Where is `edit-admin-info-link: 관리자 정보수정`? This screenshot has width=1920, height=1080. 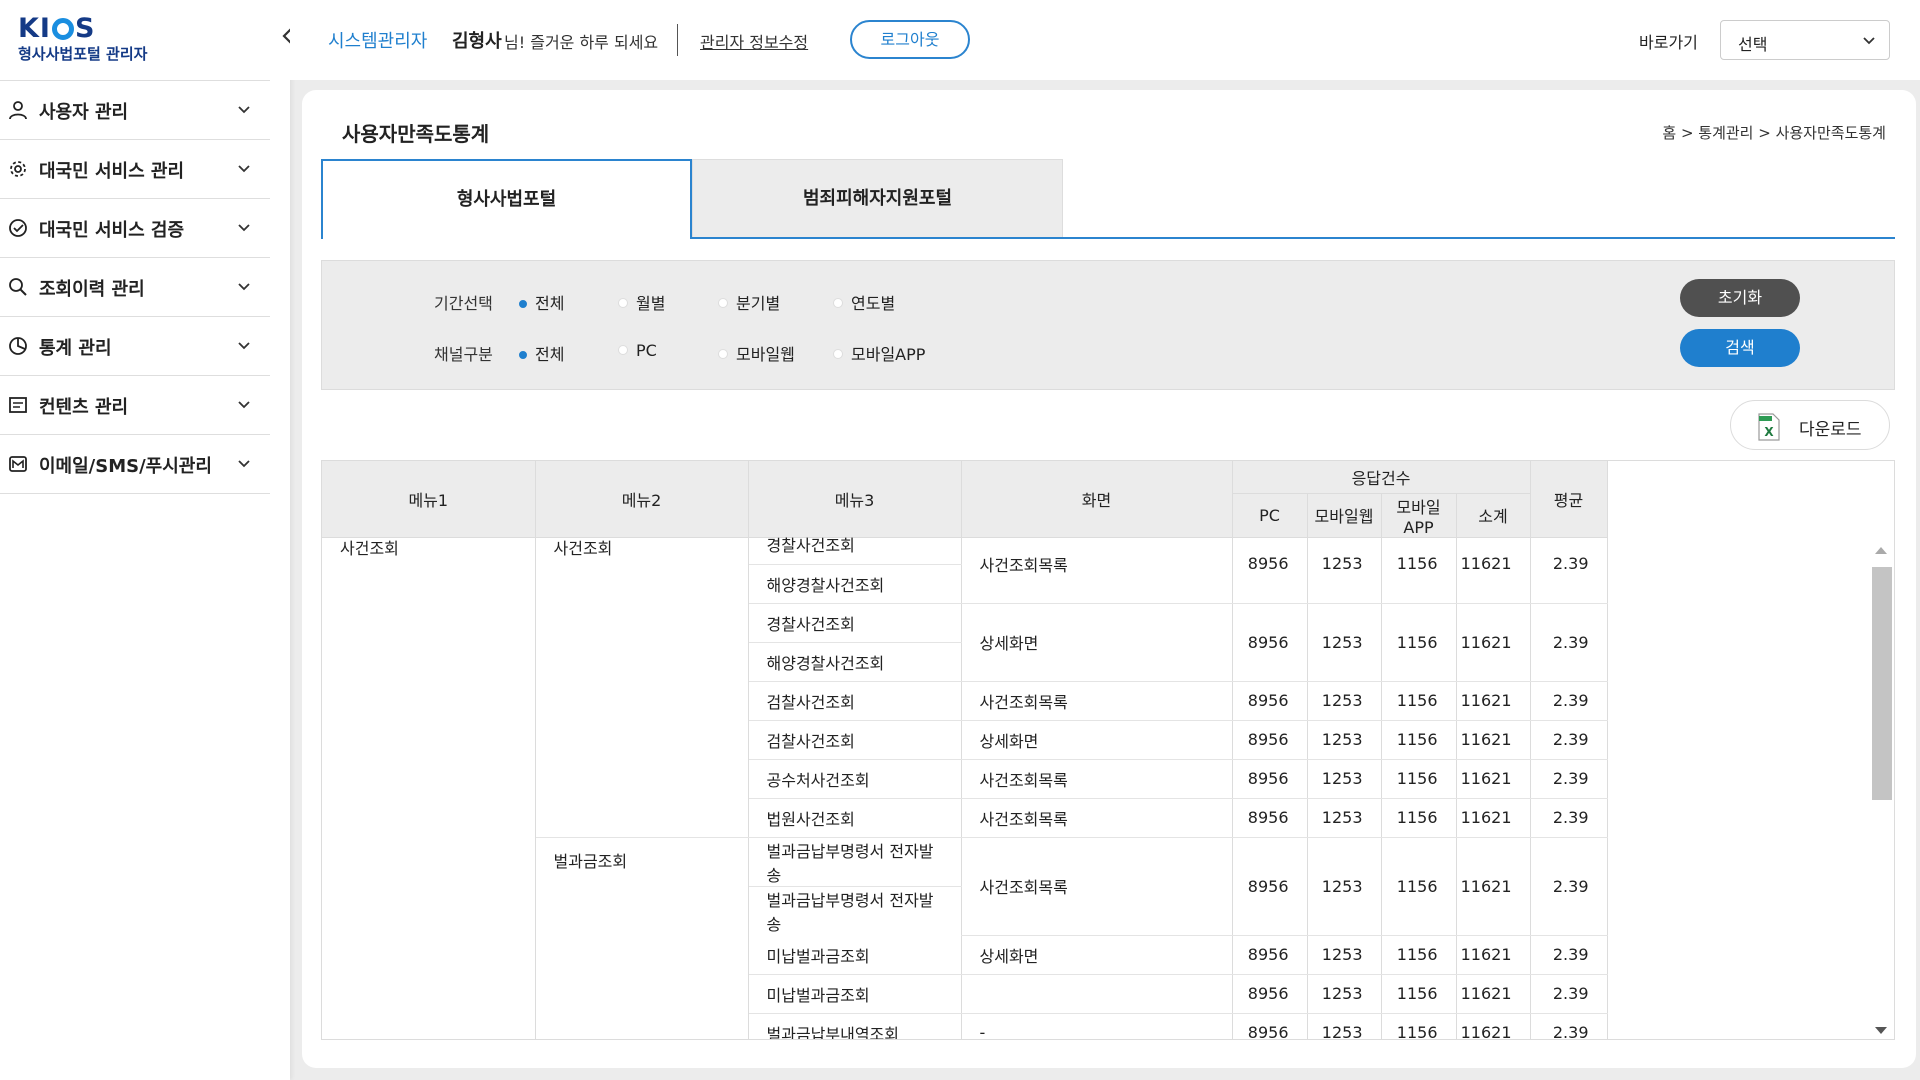 edit-admin-info-link: 관리자 정보수정 is located at coordinates (754, 41).